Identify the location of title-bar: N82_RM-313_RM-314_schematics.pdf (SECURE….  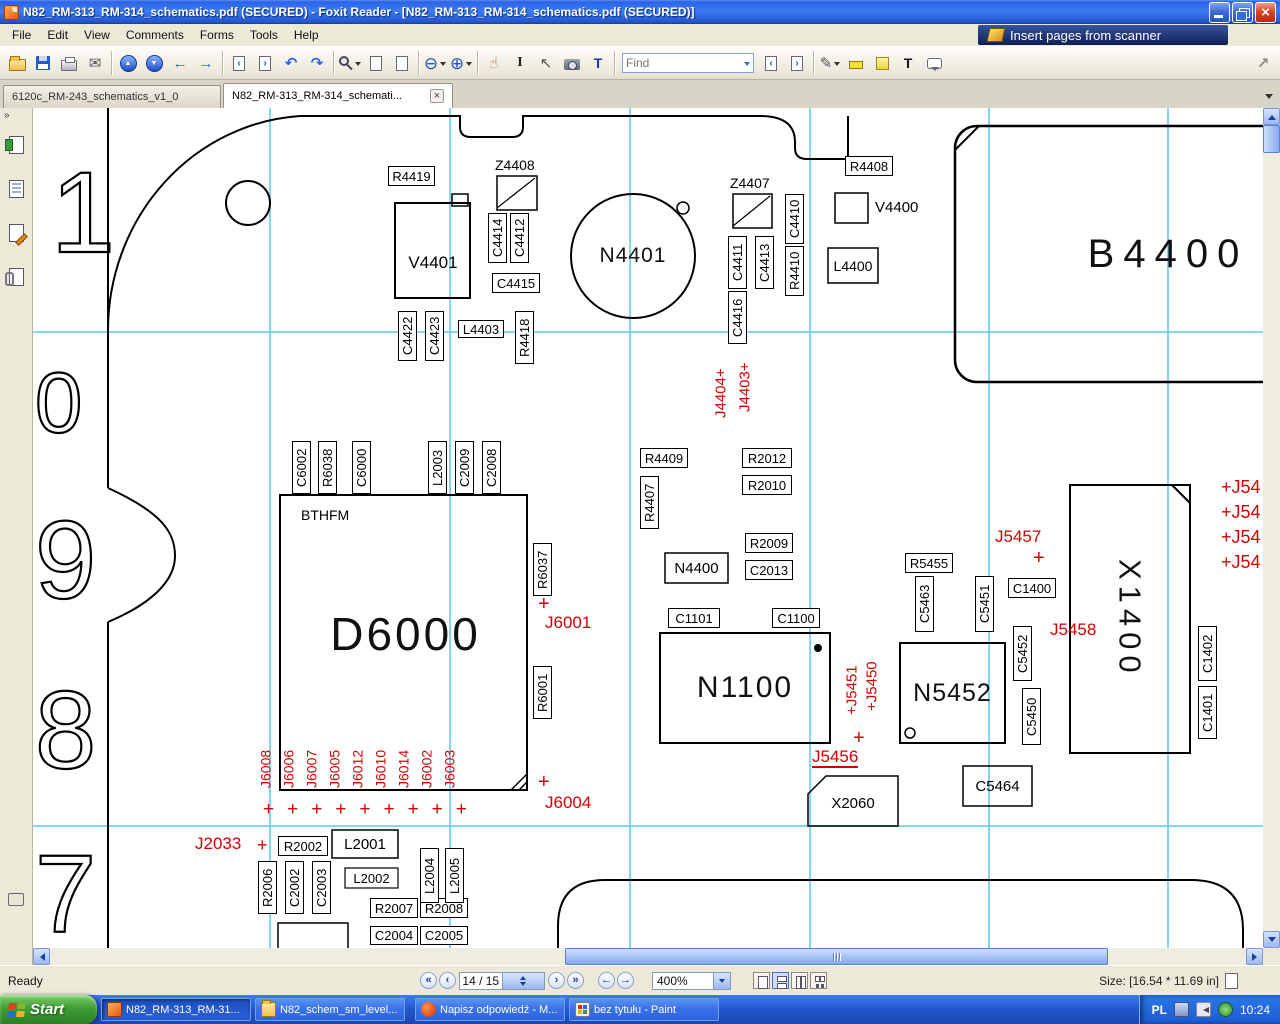
(640, 12).